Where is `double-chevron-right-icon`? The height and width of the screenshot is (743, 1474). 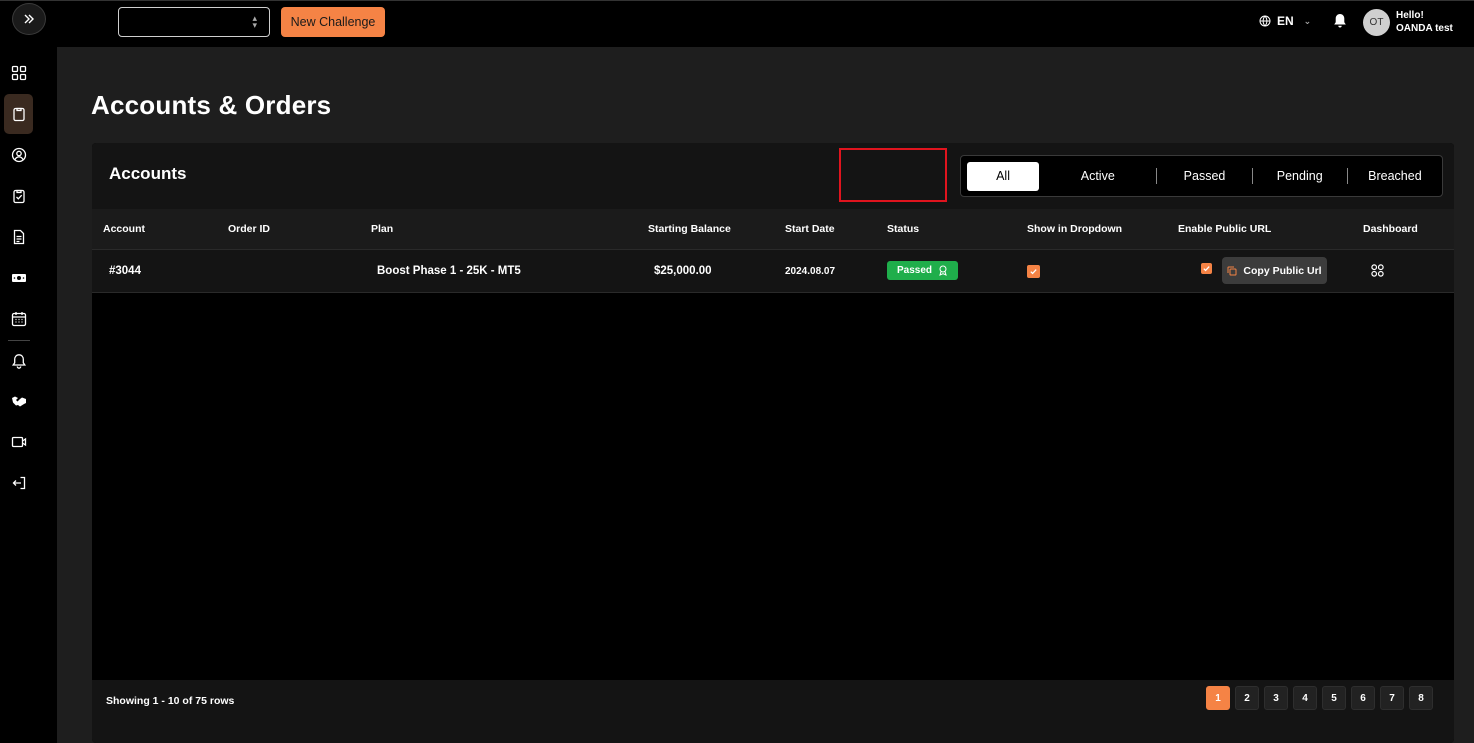
double-chevron-right-icon is located at coordinates (29, 19).